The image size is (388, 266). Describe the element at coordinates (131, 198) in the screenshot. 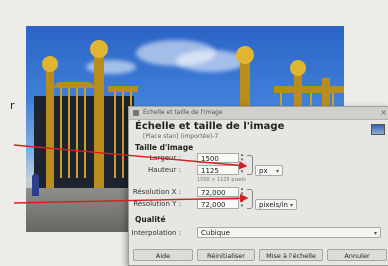

I see `arrow-to-resolution` at that location.